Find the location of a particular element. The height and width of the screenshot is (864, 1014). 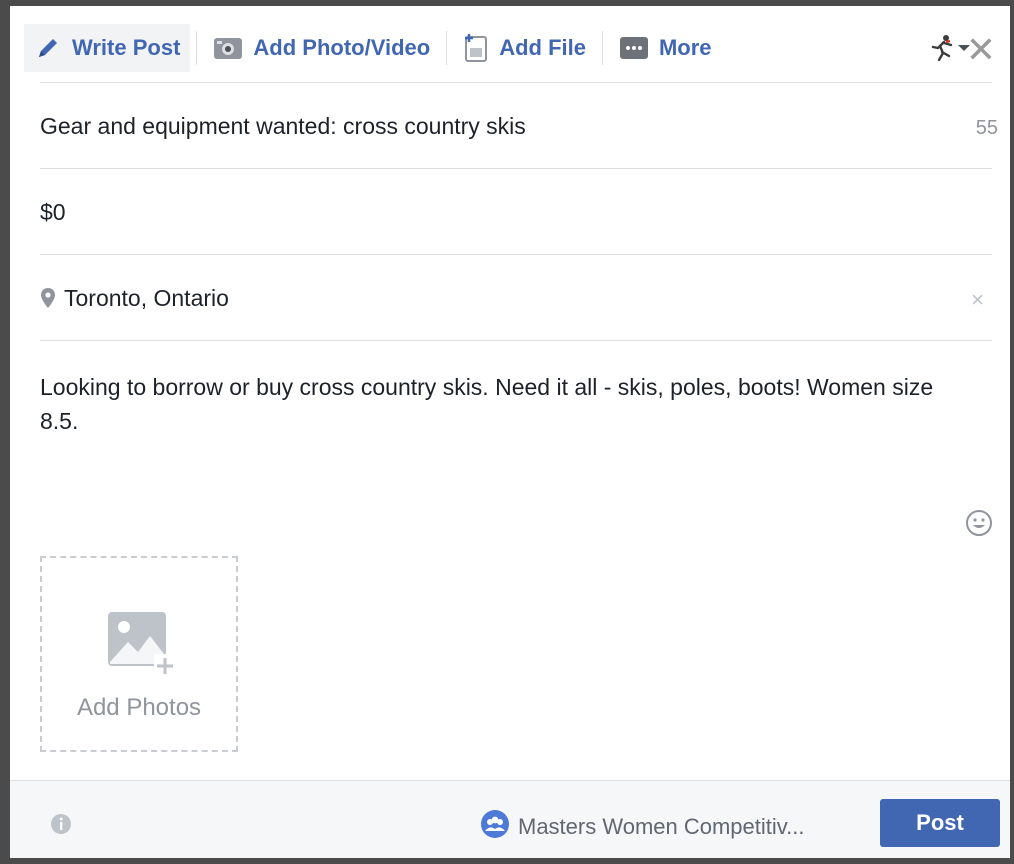

tab-add-photo-video: Add Photo/Video is located at coordinates (321, 48).